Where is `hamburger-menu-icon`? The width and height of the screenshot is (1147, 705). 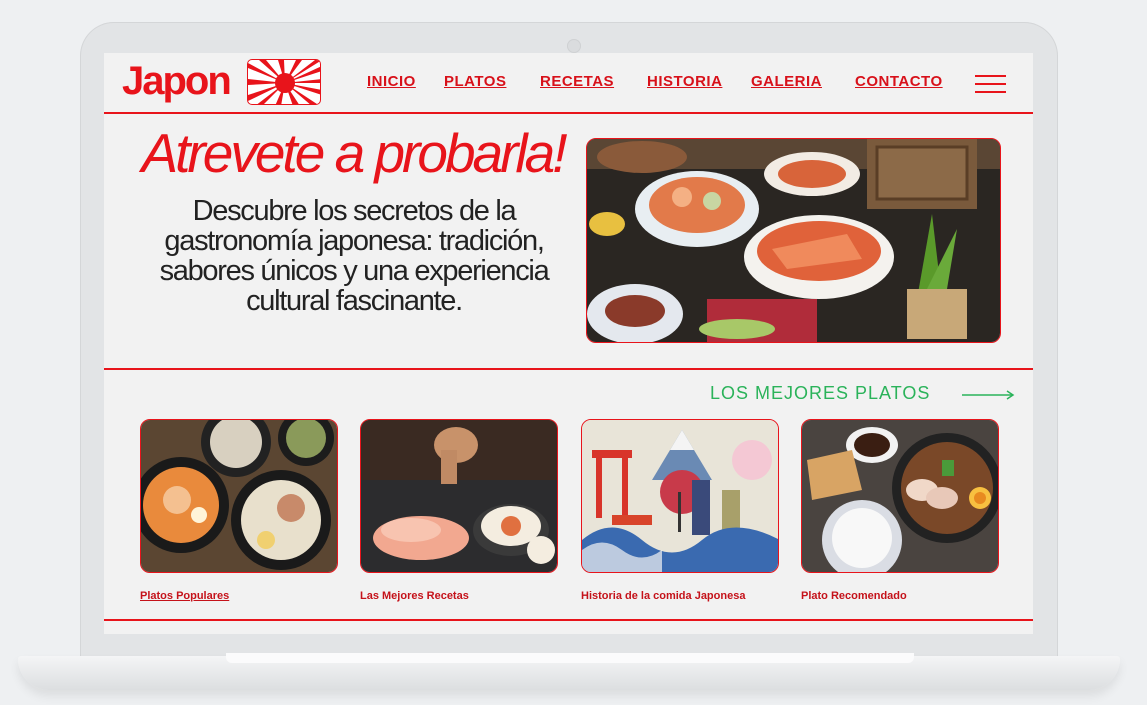
hamburger-menu-icon is located at coordinates (990, 84).